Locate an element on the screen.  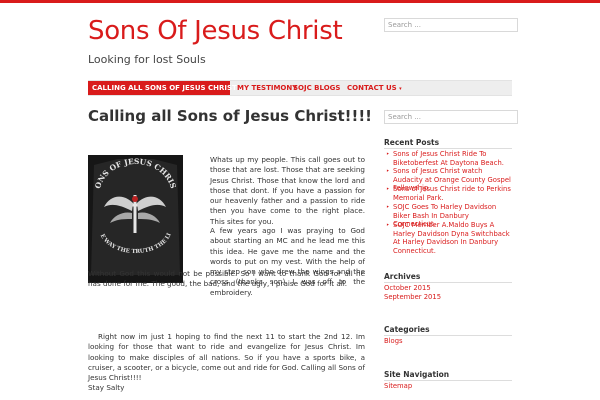
nav-item-label: CONTACT US is located at coordinates (372, 88).